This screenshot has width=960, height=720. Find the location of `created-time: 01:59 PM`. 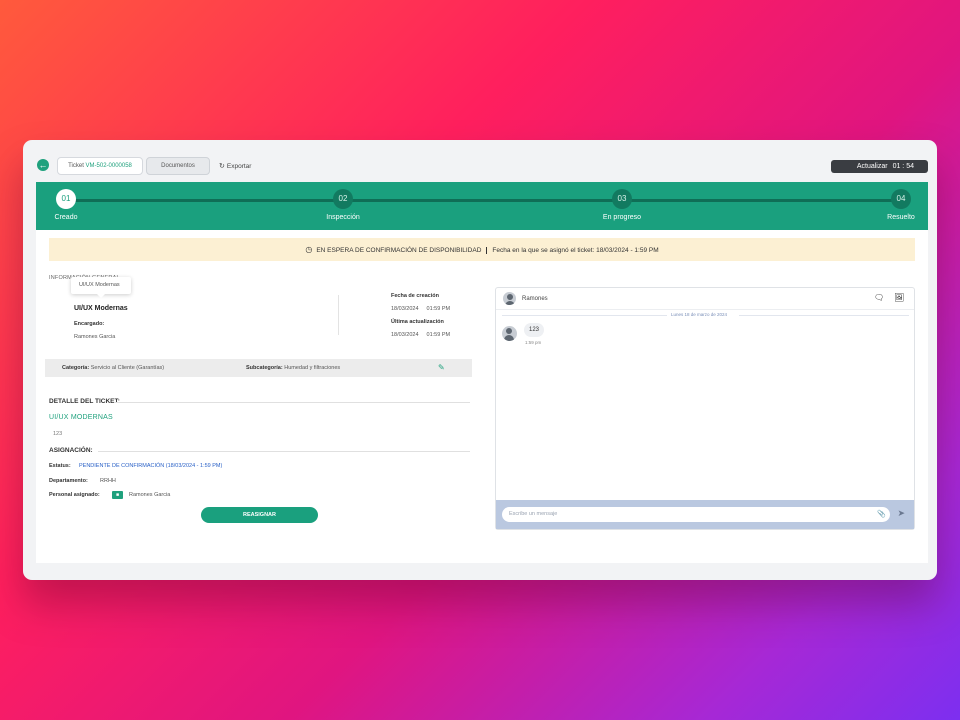

created-time: 01:59 PM is located at coordinates (438, 309).